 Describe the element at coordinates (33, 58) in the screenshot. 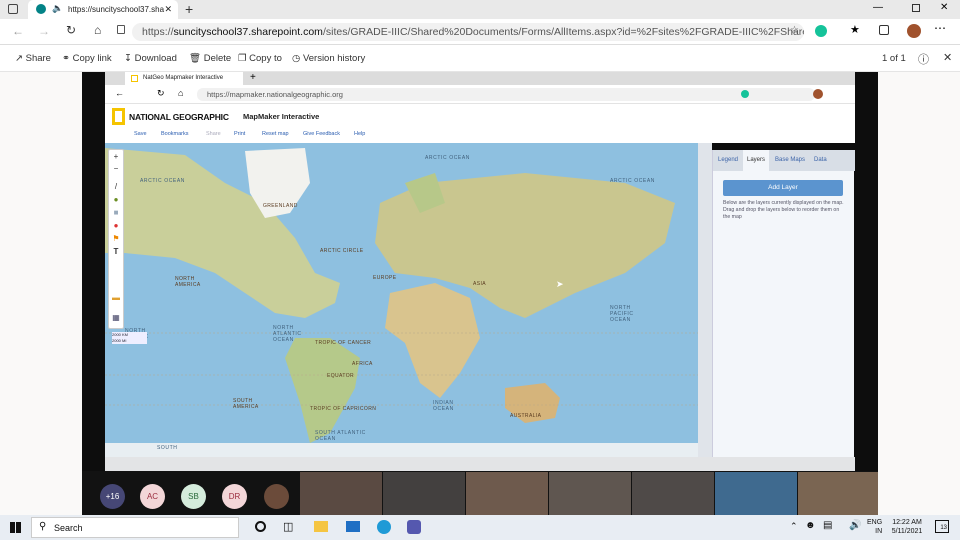

I see `share-button: ↗ Share` at that location.